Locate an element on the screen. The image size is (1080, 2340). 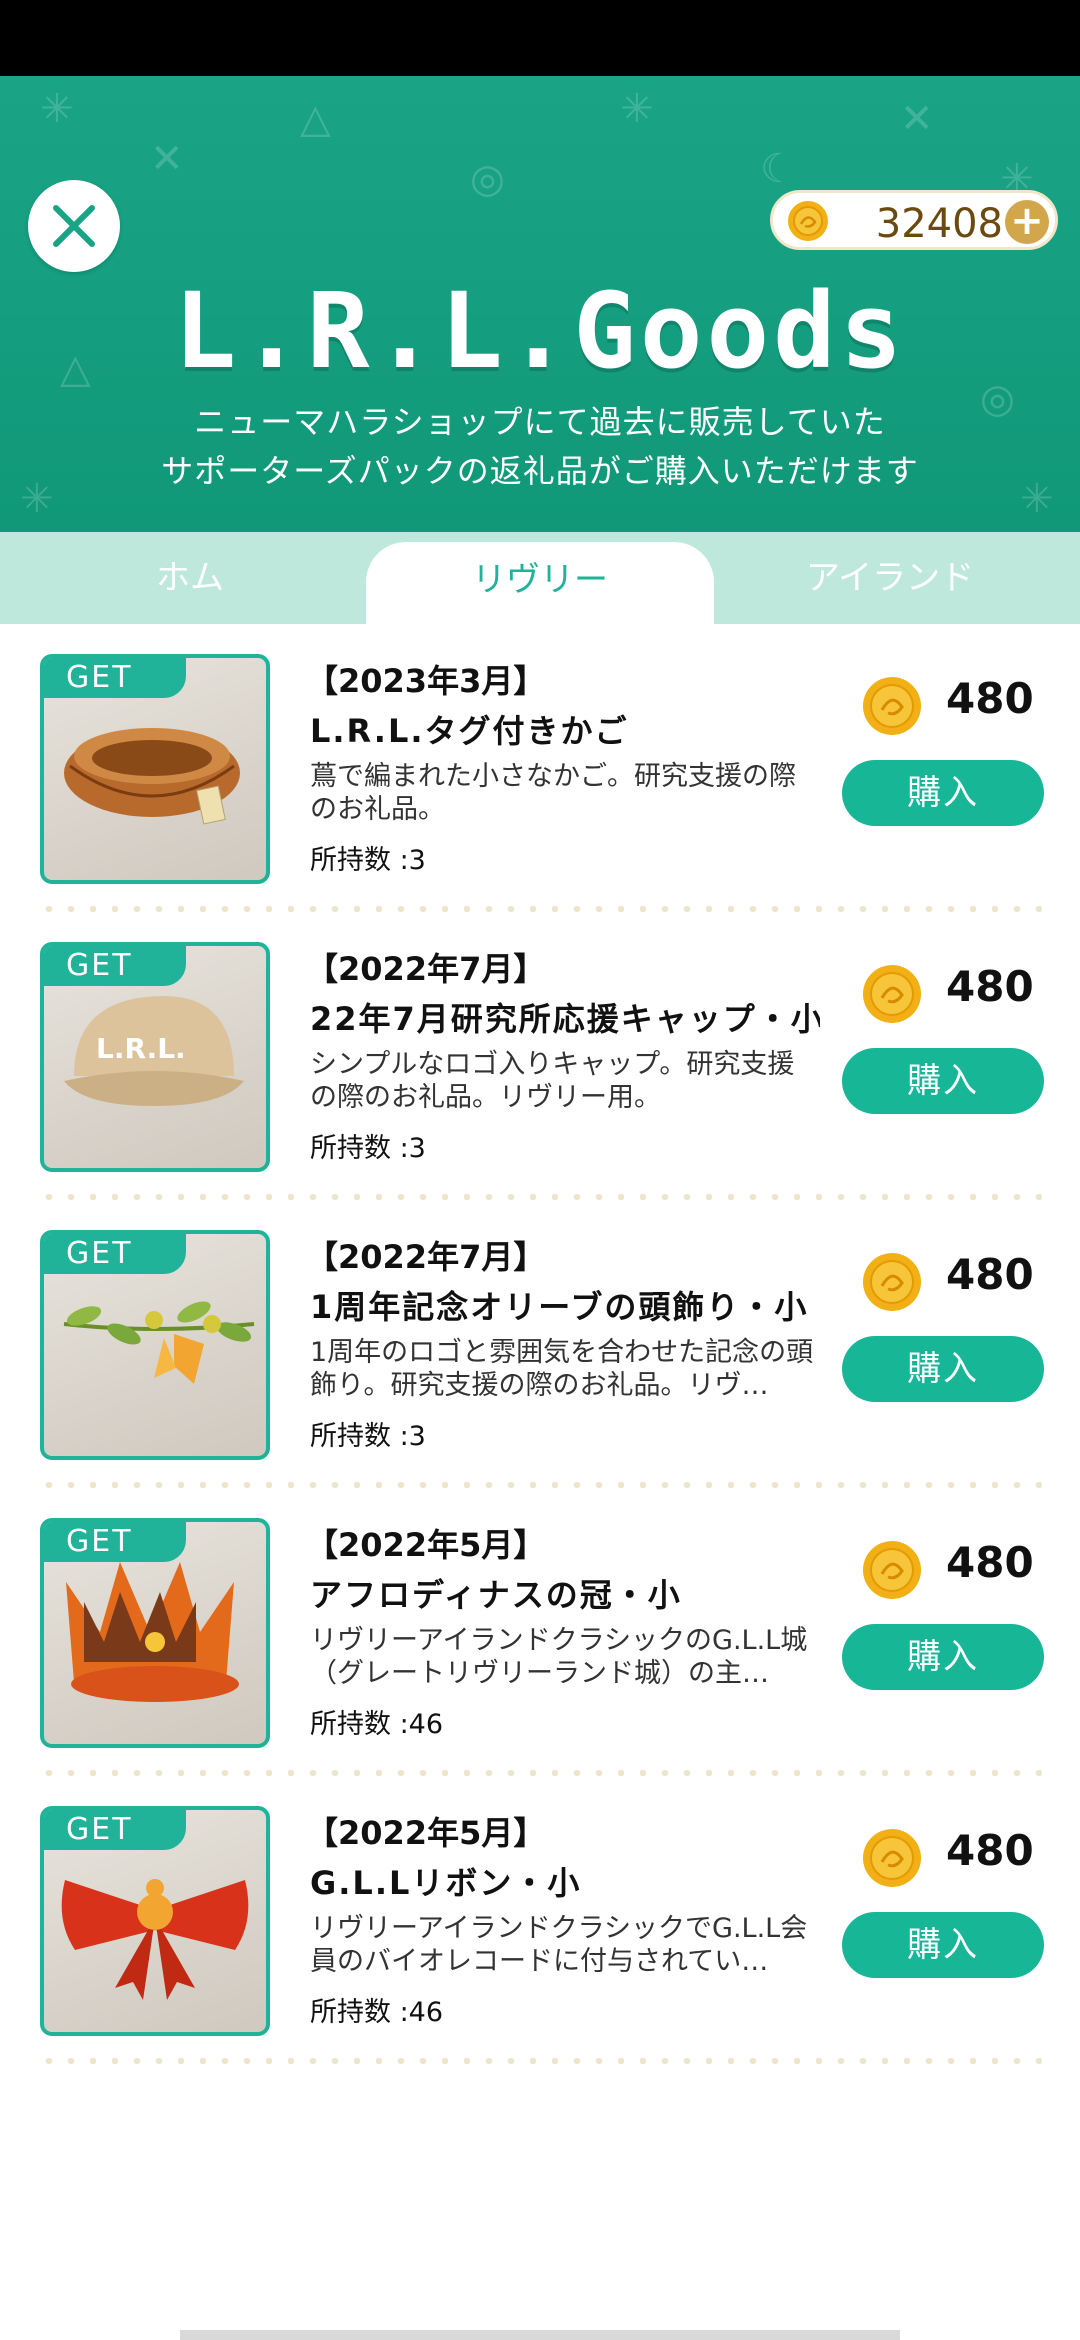
close-button is located at coordinates (74, 226).